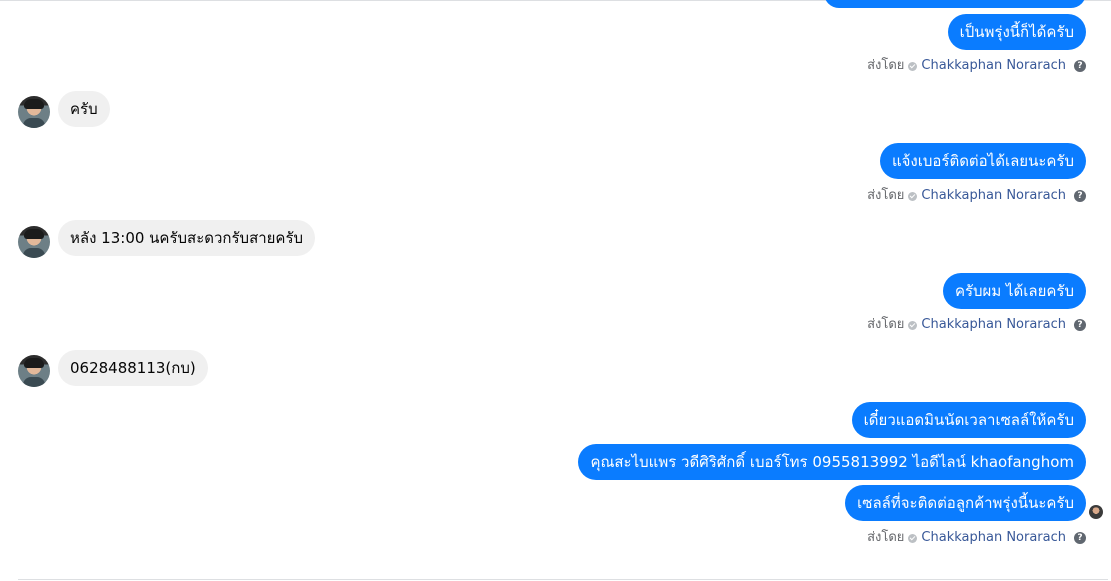 This screenshot has width=1111, height=581. What do you see at coordinates (1014, 291) in the screenshot?
I see `message-bubble-outgoing: ครับผม ได้เลยครับ` at bounding box center [1014, 291].